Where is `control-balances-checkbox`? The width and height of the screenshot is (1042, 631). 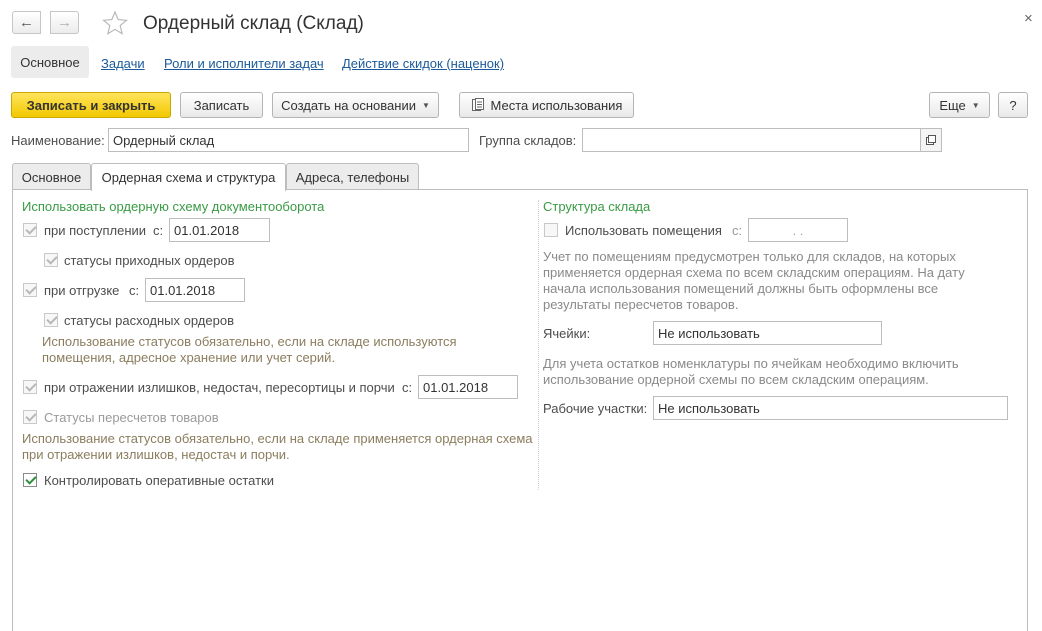
control-balances-checkbox is located at coordinates (30, 480).